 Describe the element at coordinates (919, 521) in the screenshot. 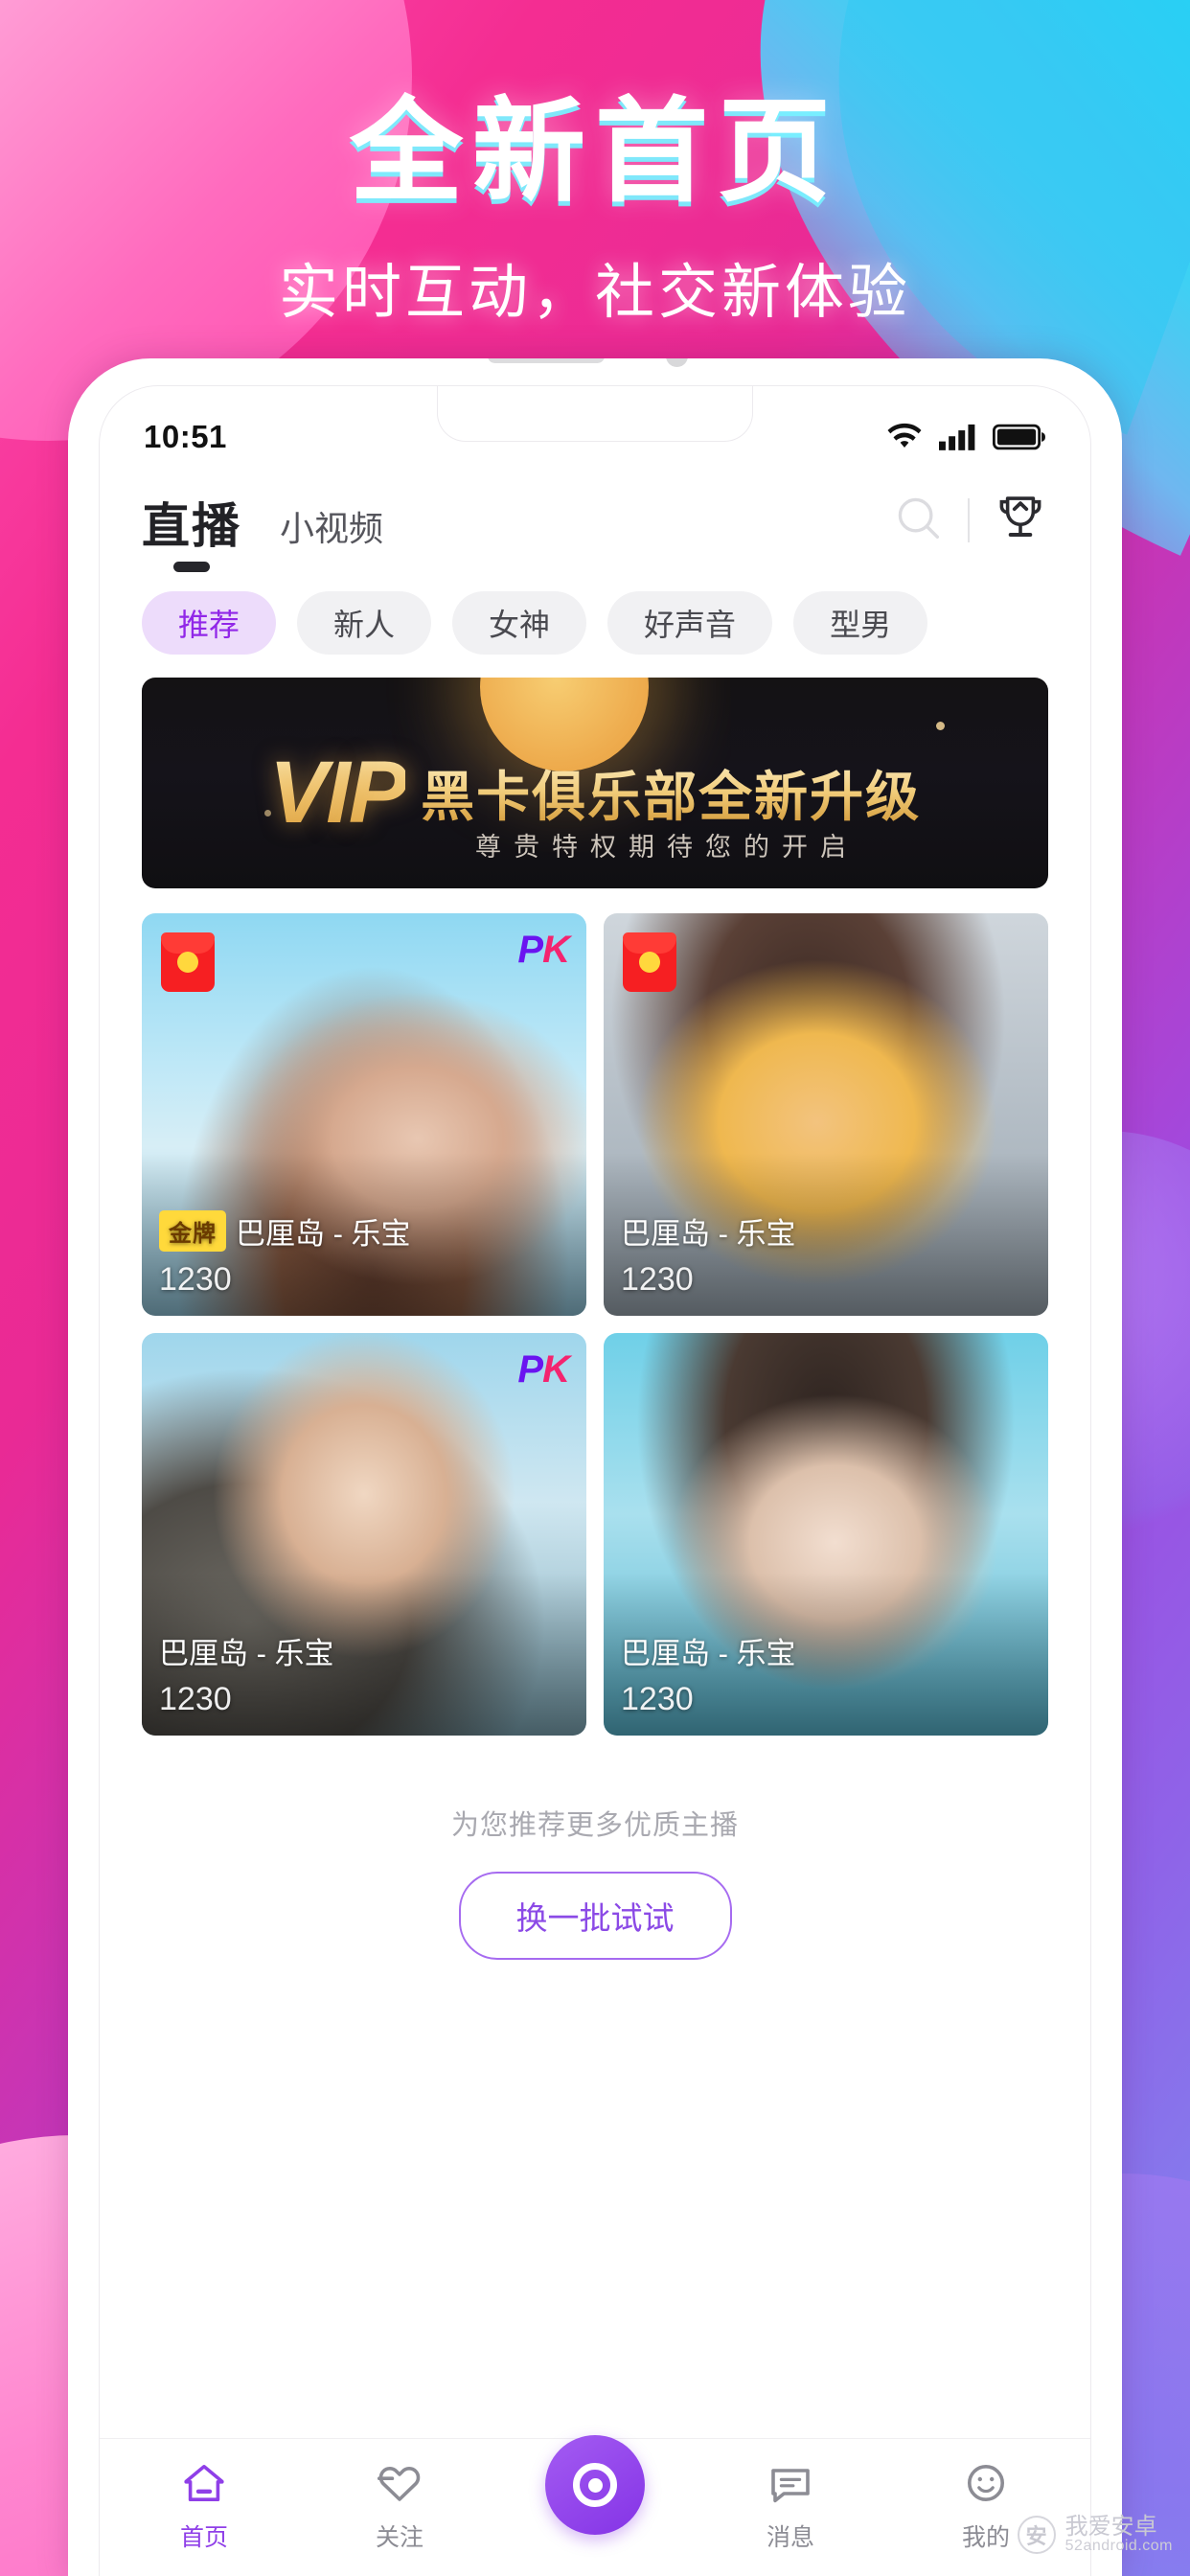

I see `search-icon` at that location.